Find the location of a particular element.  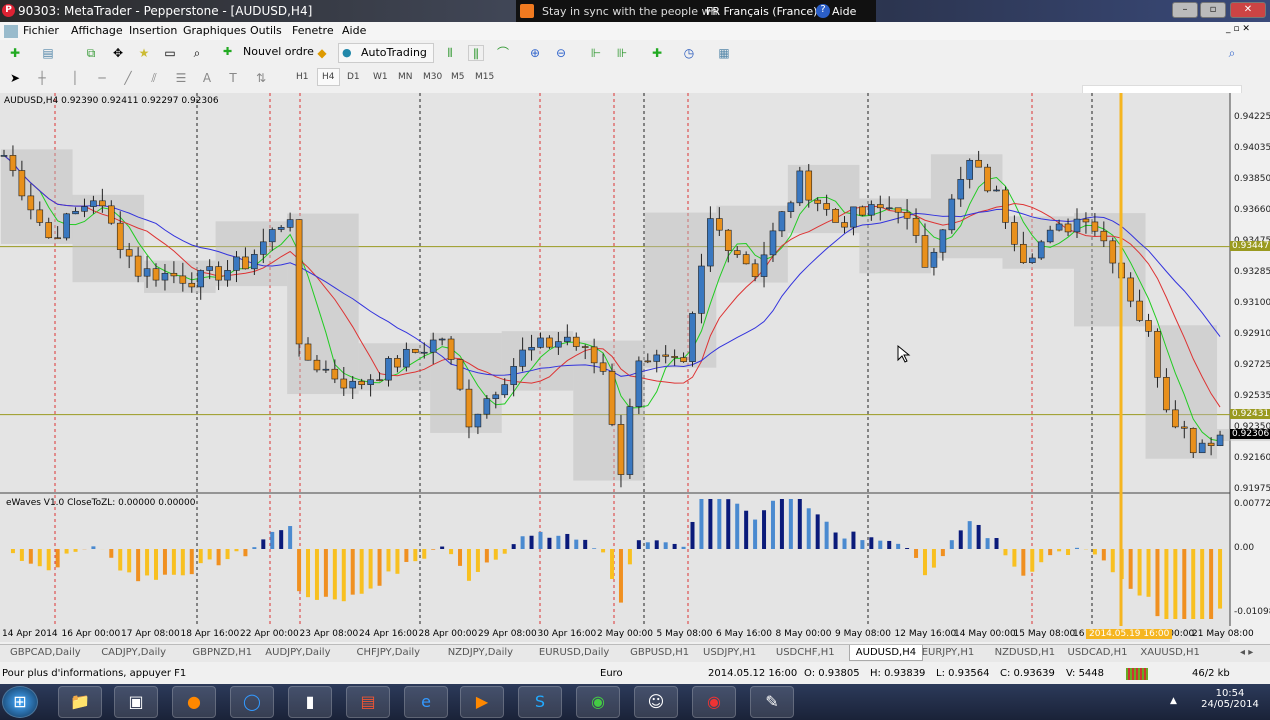

indicators-icon: ✚ is located at coordinates (657, 53).